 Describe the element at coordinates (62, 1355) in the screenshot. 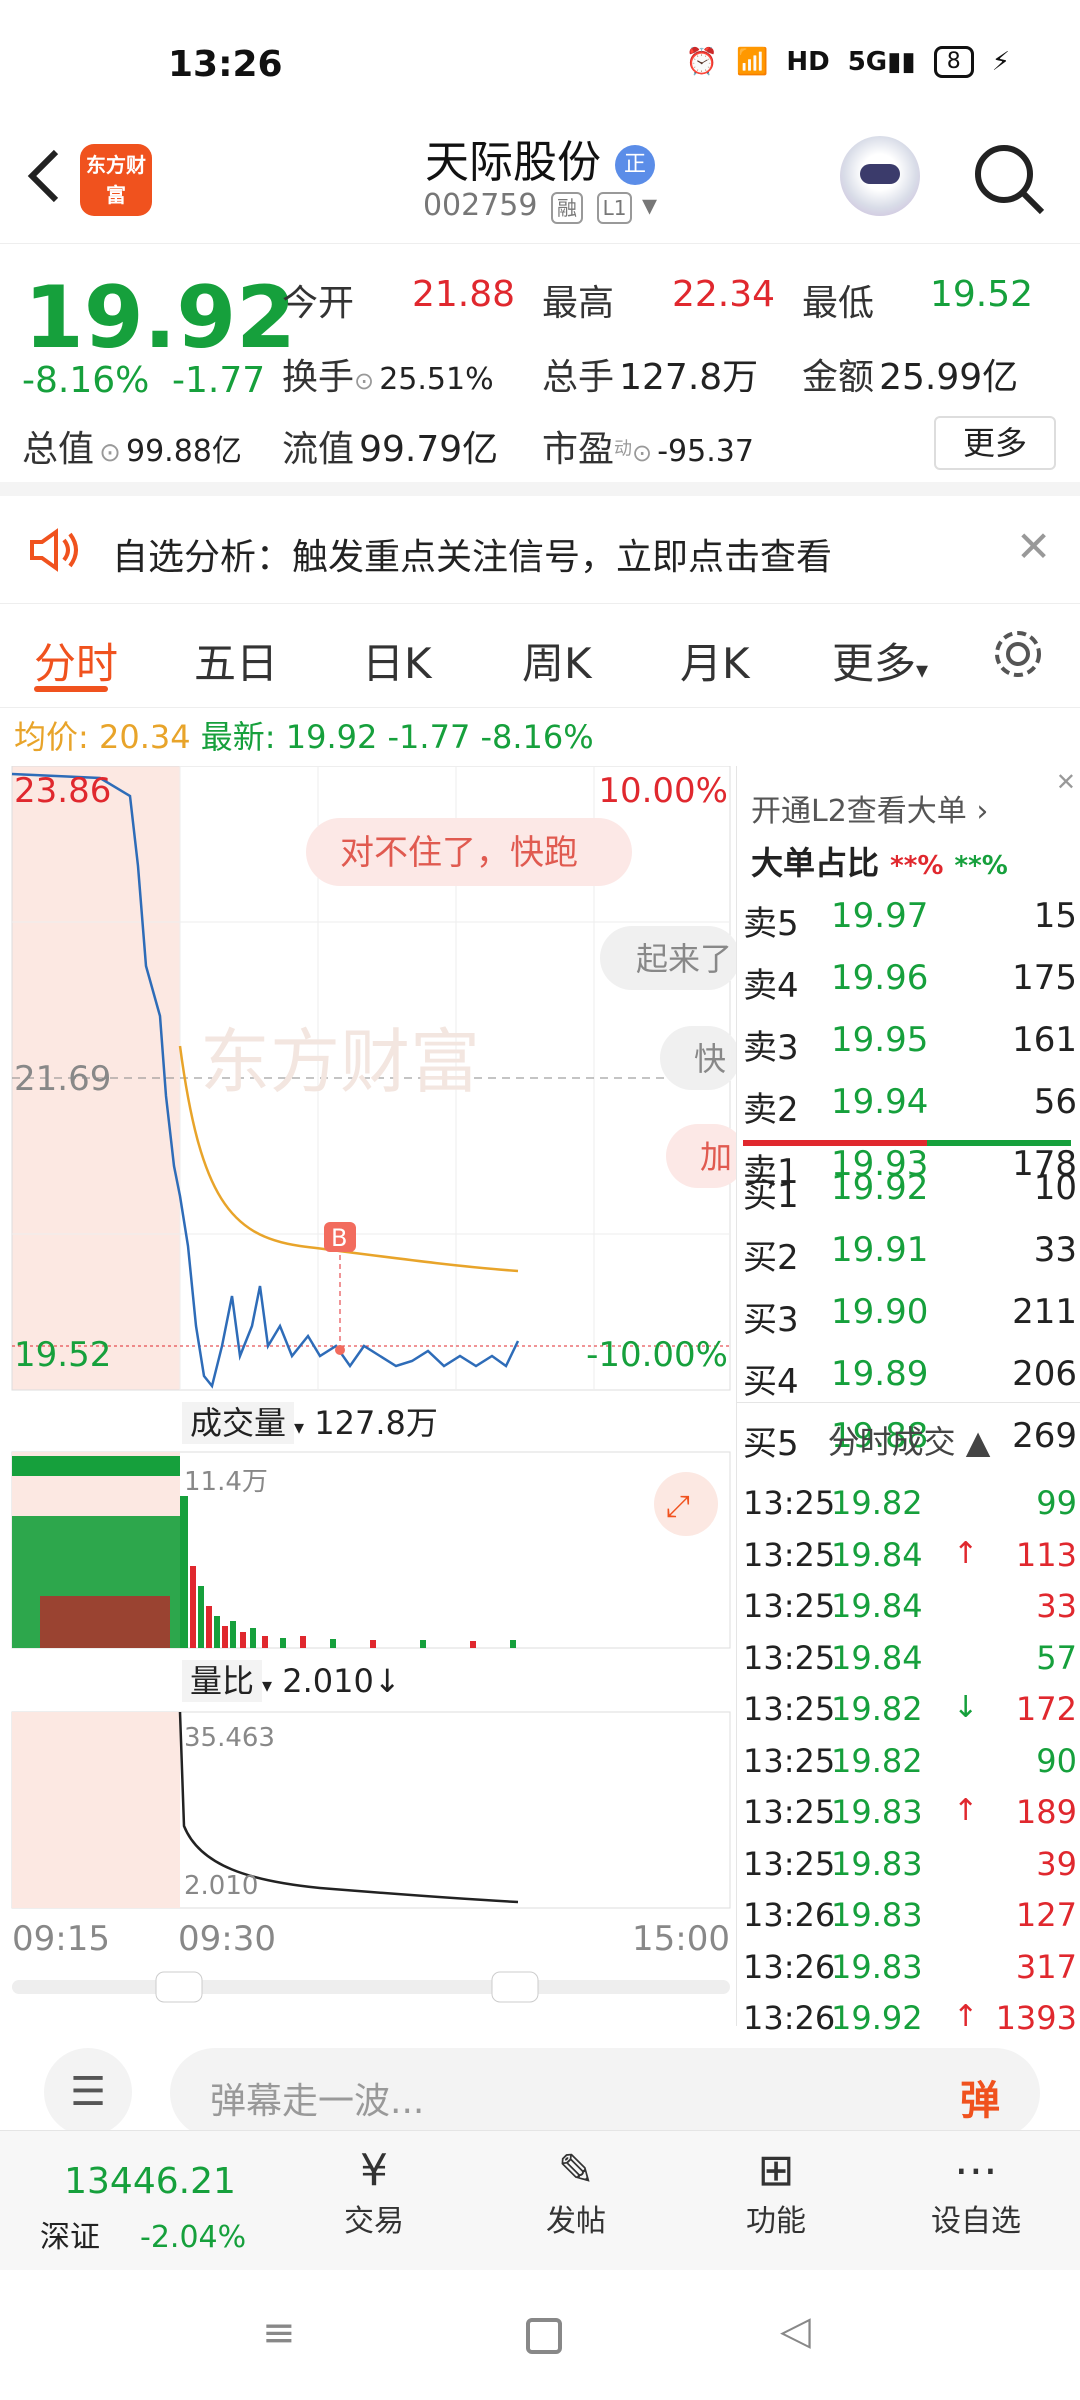

I see `y-bottom-label: 19.52` at that location.